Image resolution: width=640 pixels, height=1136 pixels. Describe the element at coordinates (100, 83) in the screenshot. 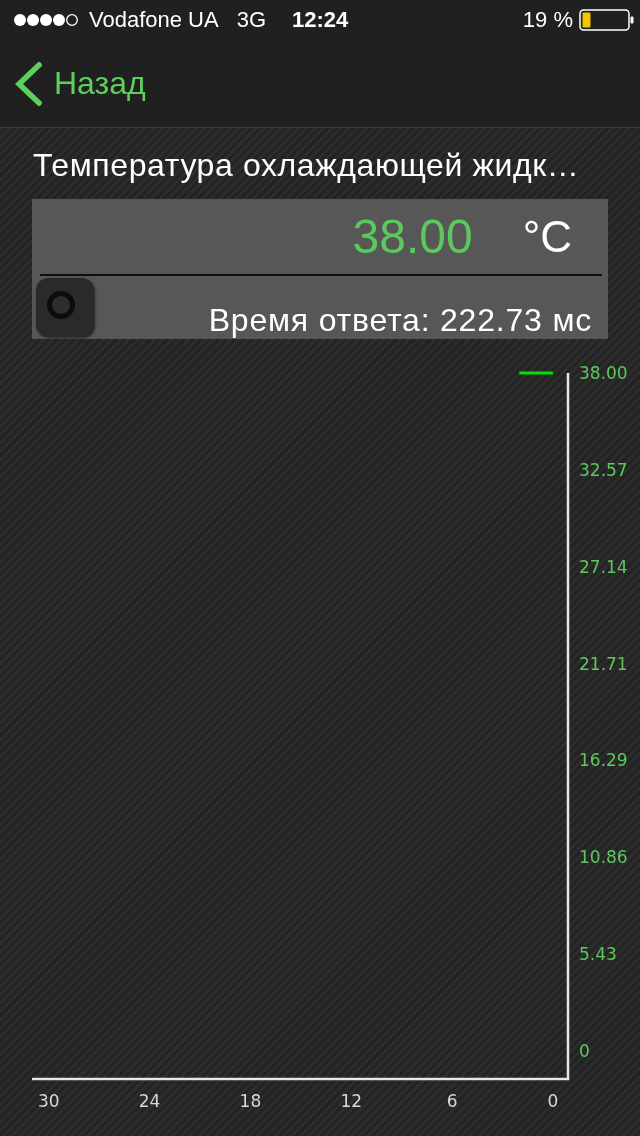

I see `back-label: Назад` at that location.